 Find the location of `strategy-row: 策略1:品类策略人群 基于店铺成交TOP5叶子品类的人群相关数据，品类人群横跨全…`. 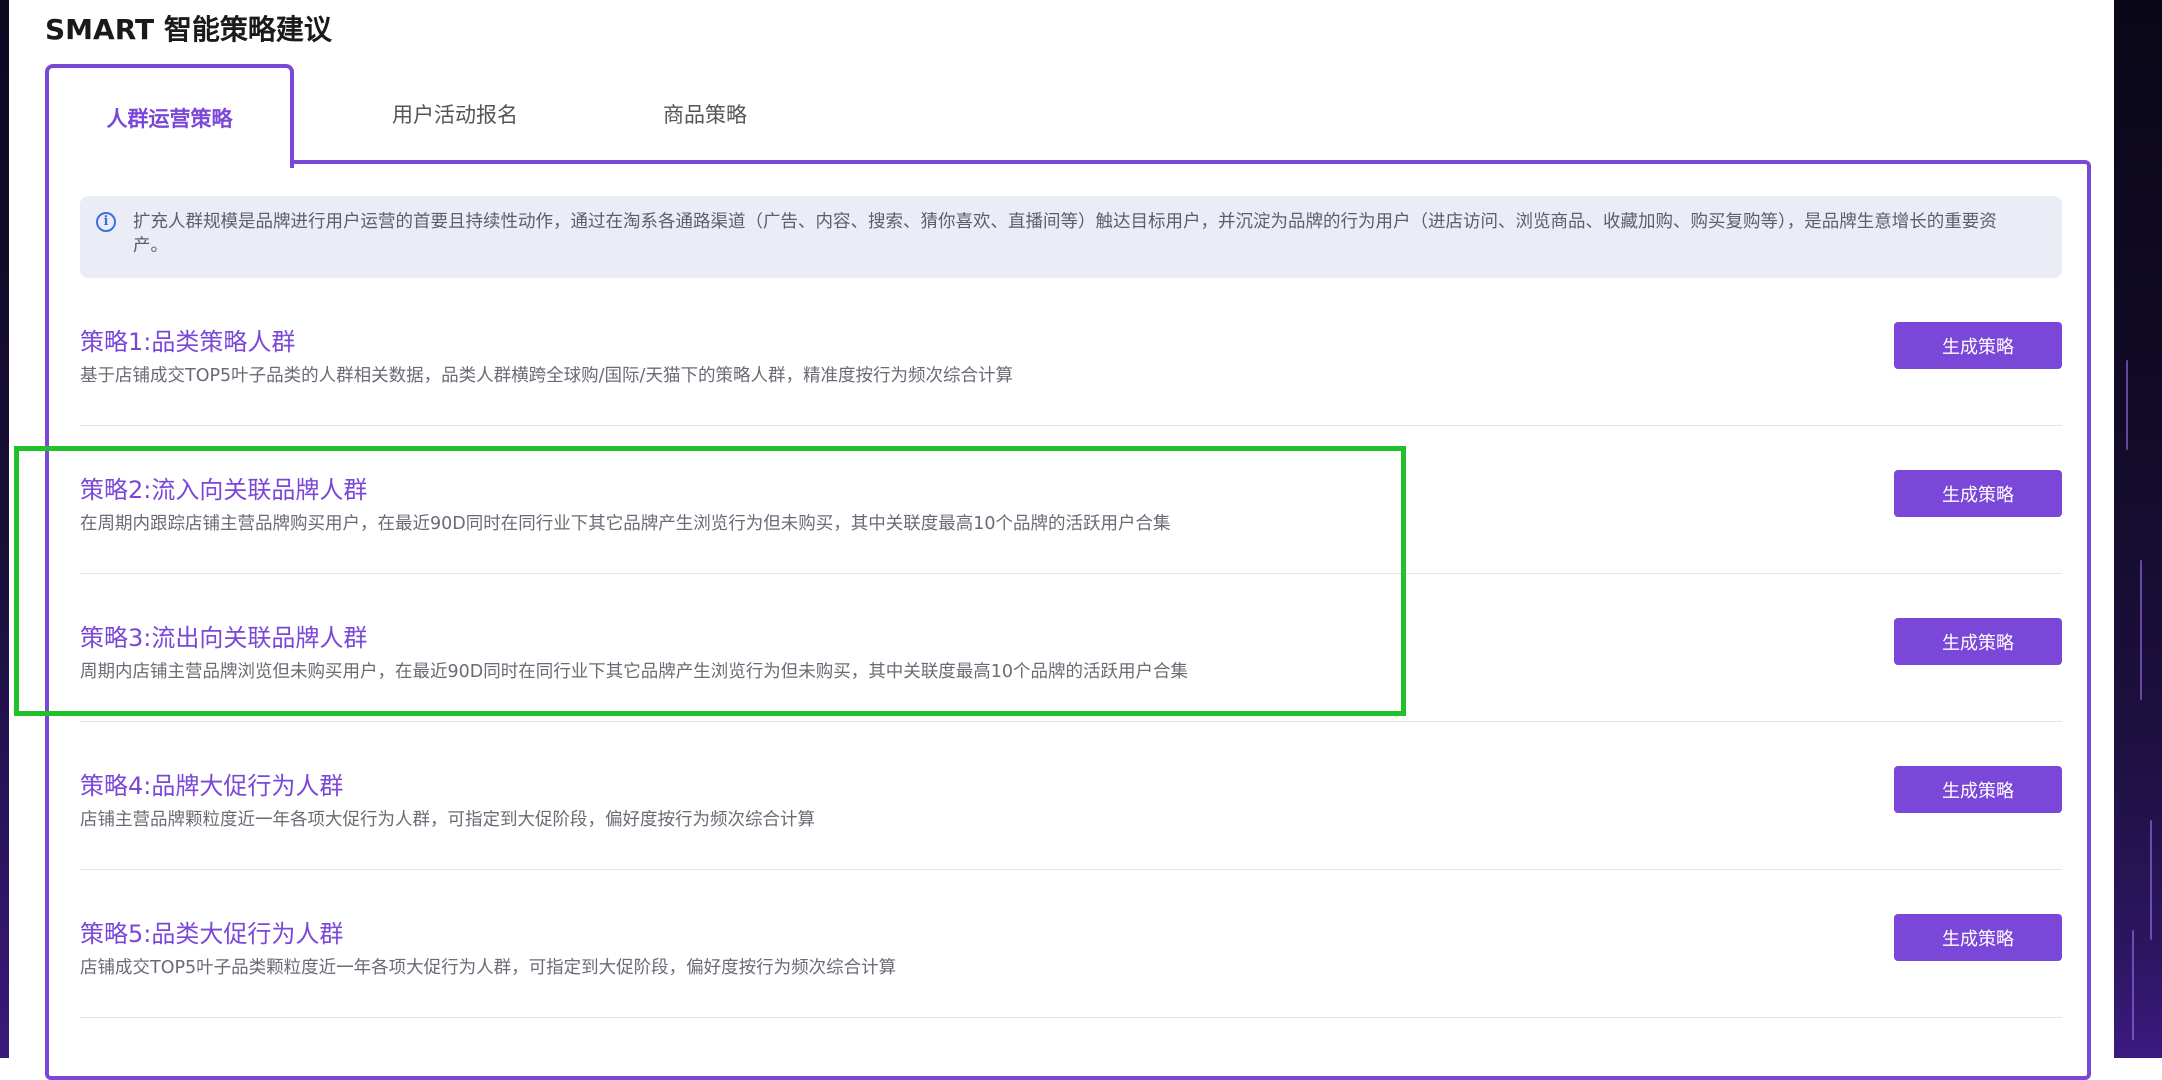

strategy-row: 策略1:品类策略人群 基于店铺成交TOP5叶子品类的人群相关数据，品类人群横跨全… is located at coordinates (1071, 352).